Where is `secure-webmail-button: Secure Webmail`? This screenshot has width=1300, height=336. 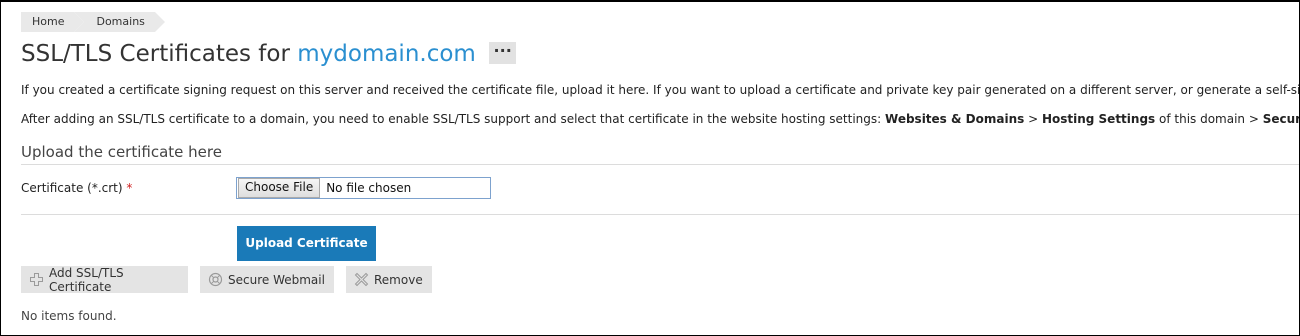
secure-webmail-button: Secure Webmail is located at coordinates (267, 279).